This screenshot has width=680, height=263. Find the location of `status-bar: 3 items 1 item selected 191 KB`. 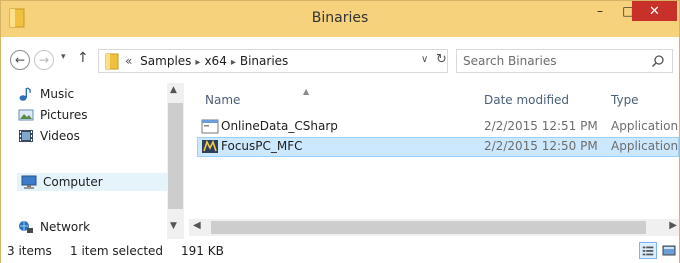

status-bar: 3 items 1 item selected 191 KB is located at coordinates (340, 251).